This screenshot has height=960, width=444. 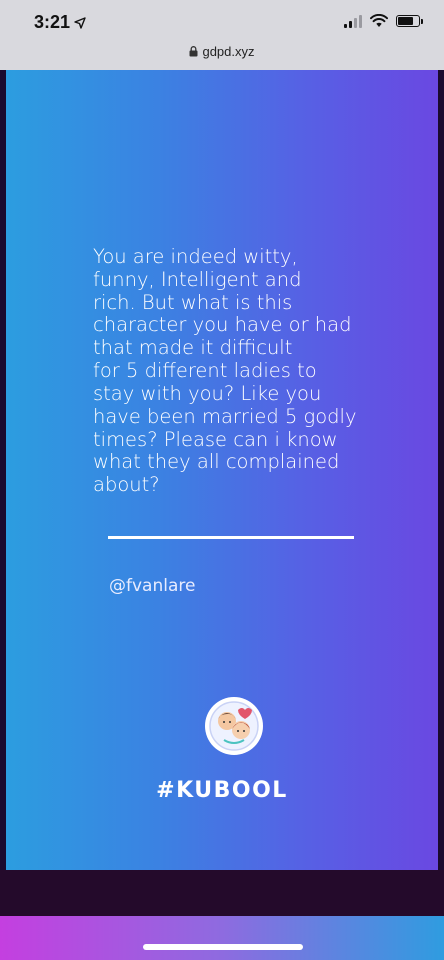 What do you see at coordinates (80, 22) in the screenshot?
I see `location-arrow-icon` at bounding box center [80, 22].